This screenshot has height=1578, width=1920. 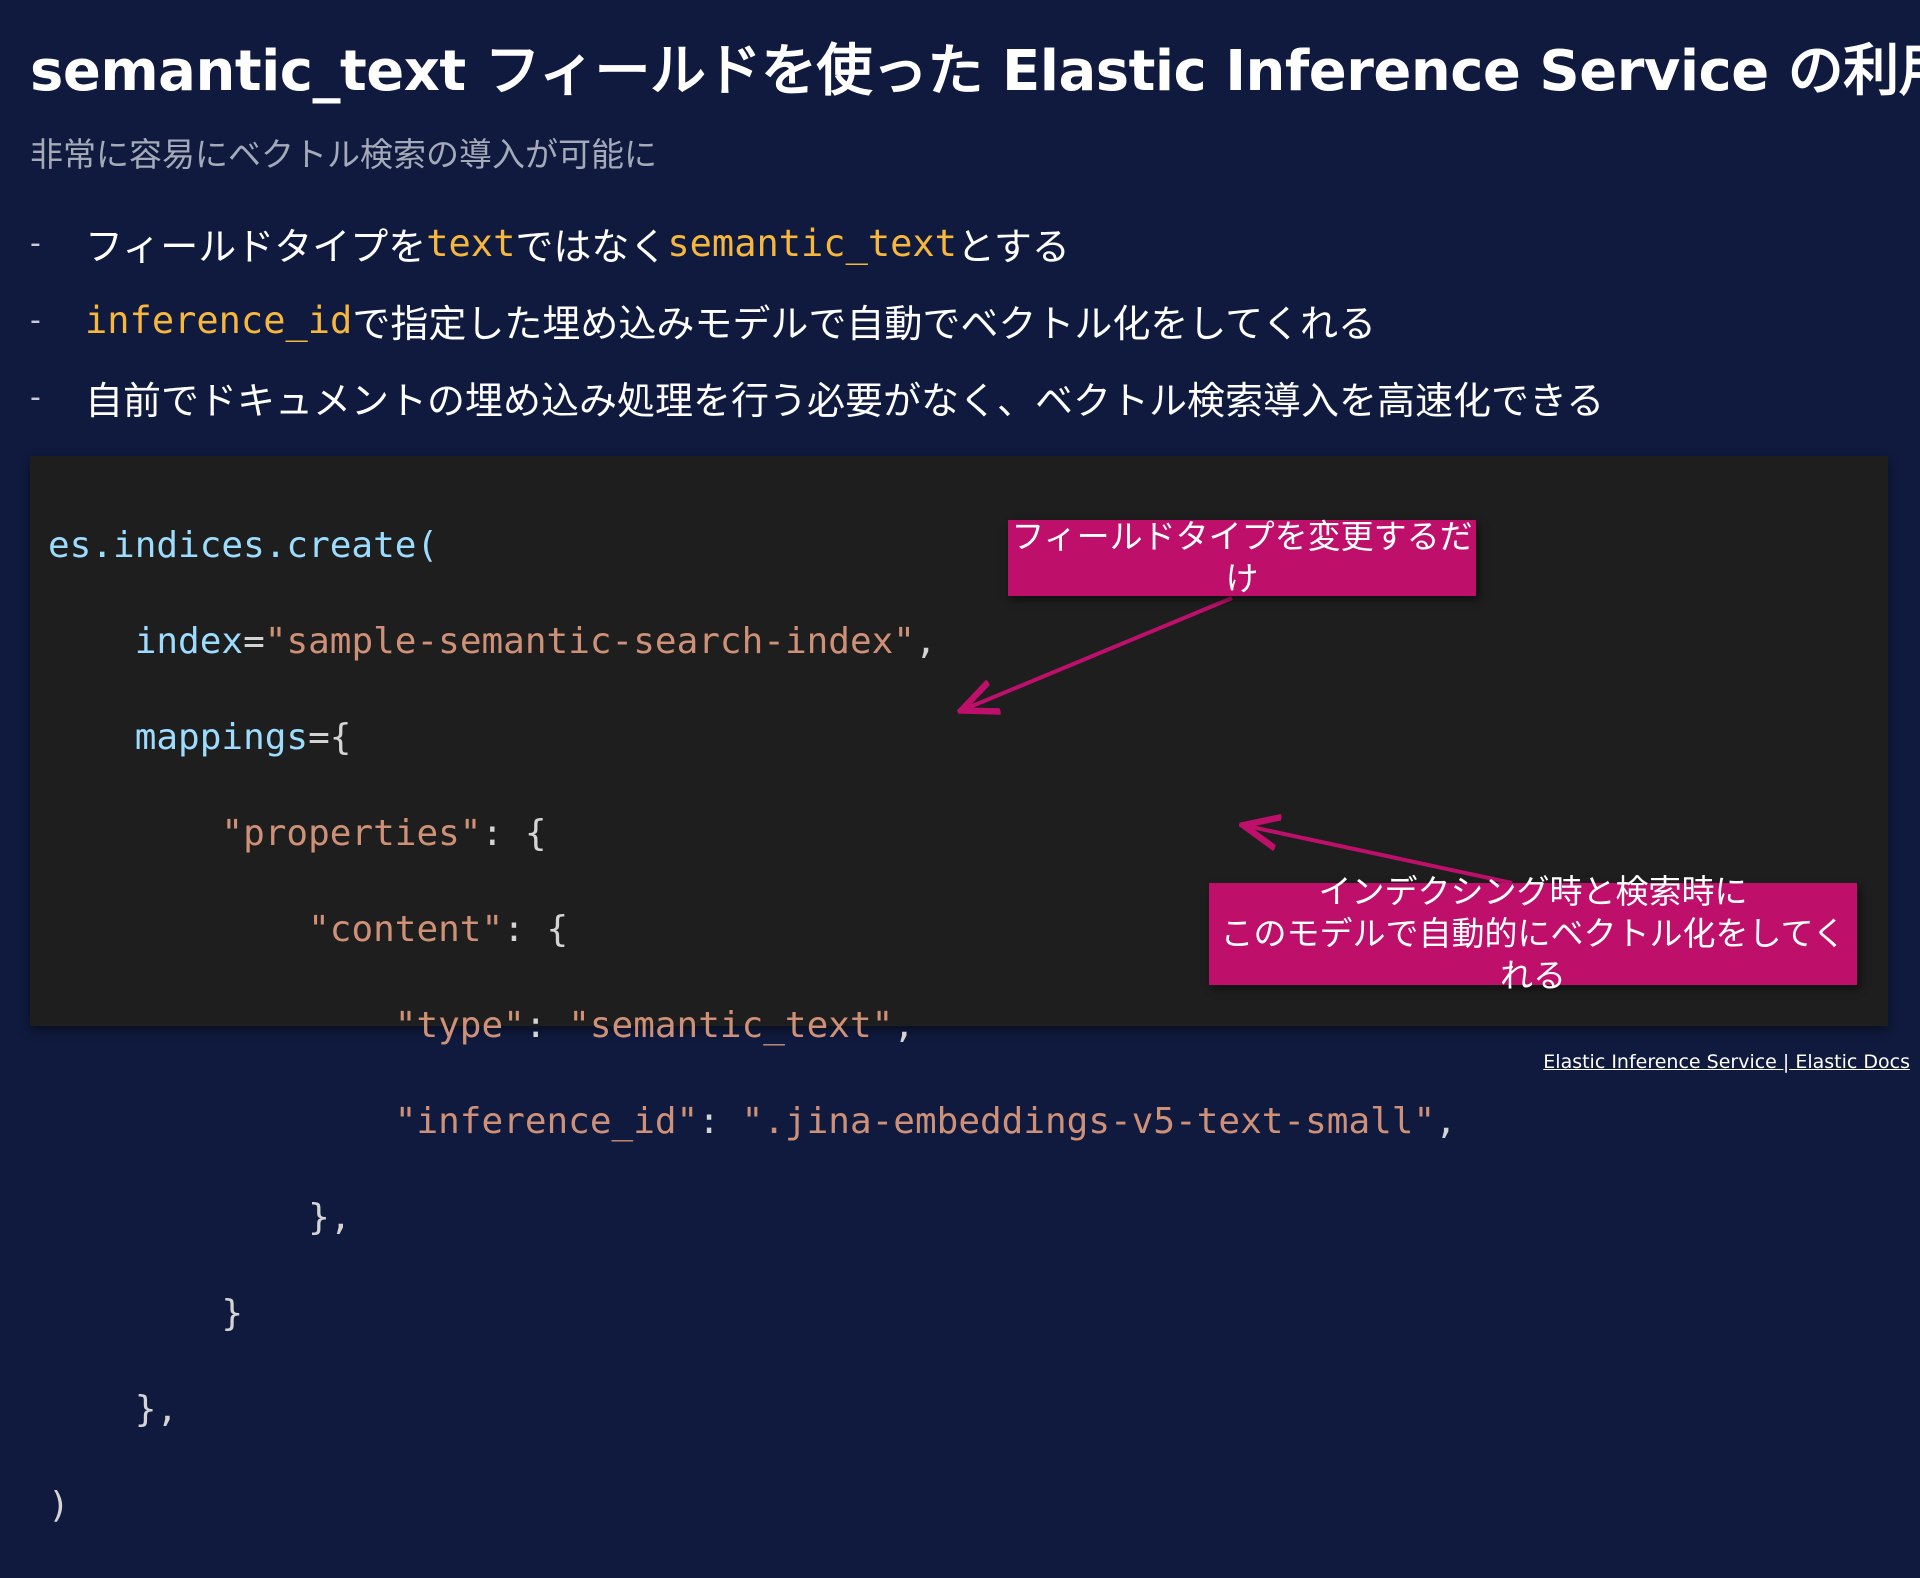 I want to click on code-line: "type": "semantic_text",, so click(x=752, y=1026).